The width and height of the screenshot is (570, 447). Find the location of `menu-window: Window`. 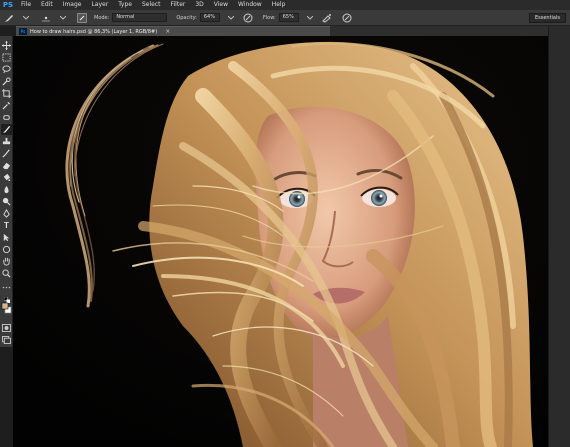

menu-window: Window is located at coordinates (250, 5).